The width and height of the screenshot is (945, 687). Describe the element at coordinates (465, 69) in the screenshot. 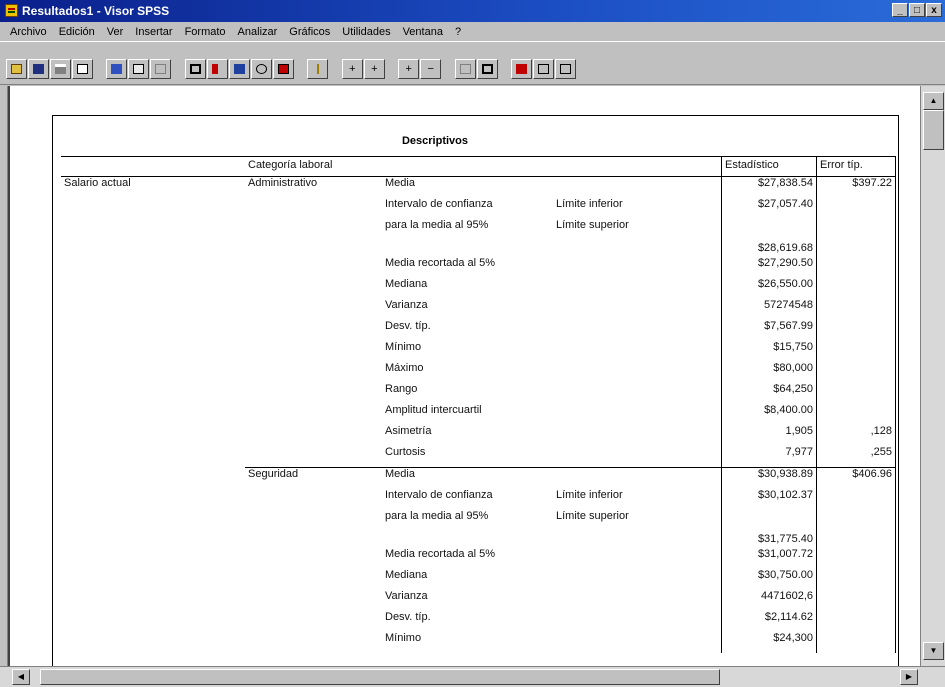

I see `show-icon` at that location.